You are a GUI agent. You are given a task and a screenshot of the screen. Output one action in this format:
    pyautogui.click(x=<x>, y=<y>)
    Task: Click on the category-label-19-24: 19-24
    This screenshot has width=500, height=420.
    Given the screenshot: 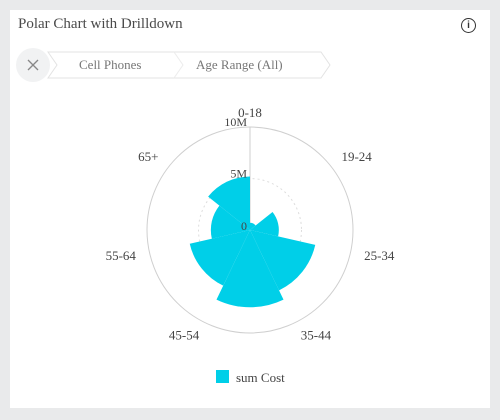 What is the action you would take?
    pyautogui.click(x=356, y=156)
    